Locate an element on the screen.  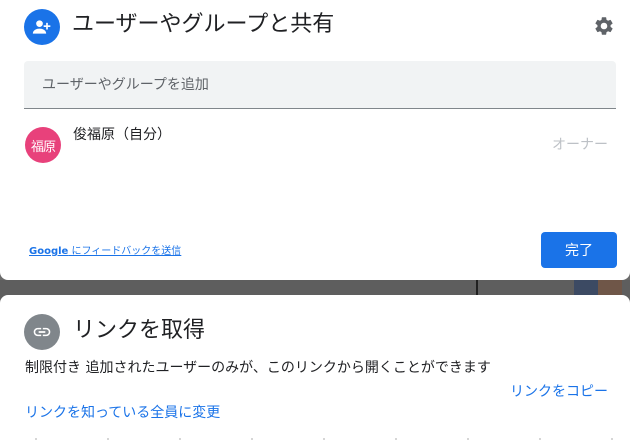
share-dialog-title: ユーザーやグループと共有 is located at coordinates (203, 24).